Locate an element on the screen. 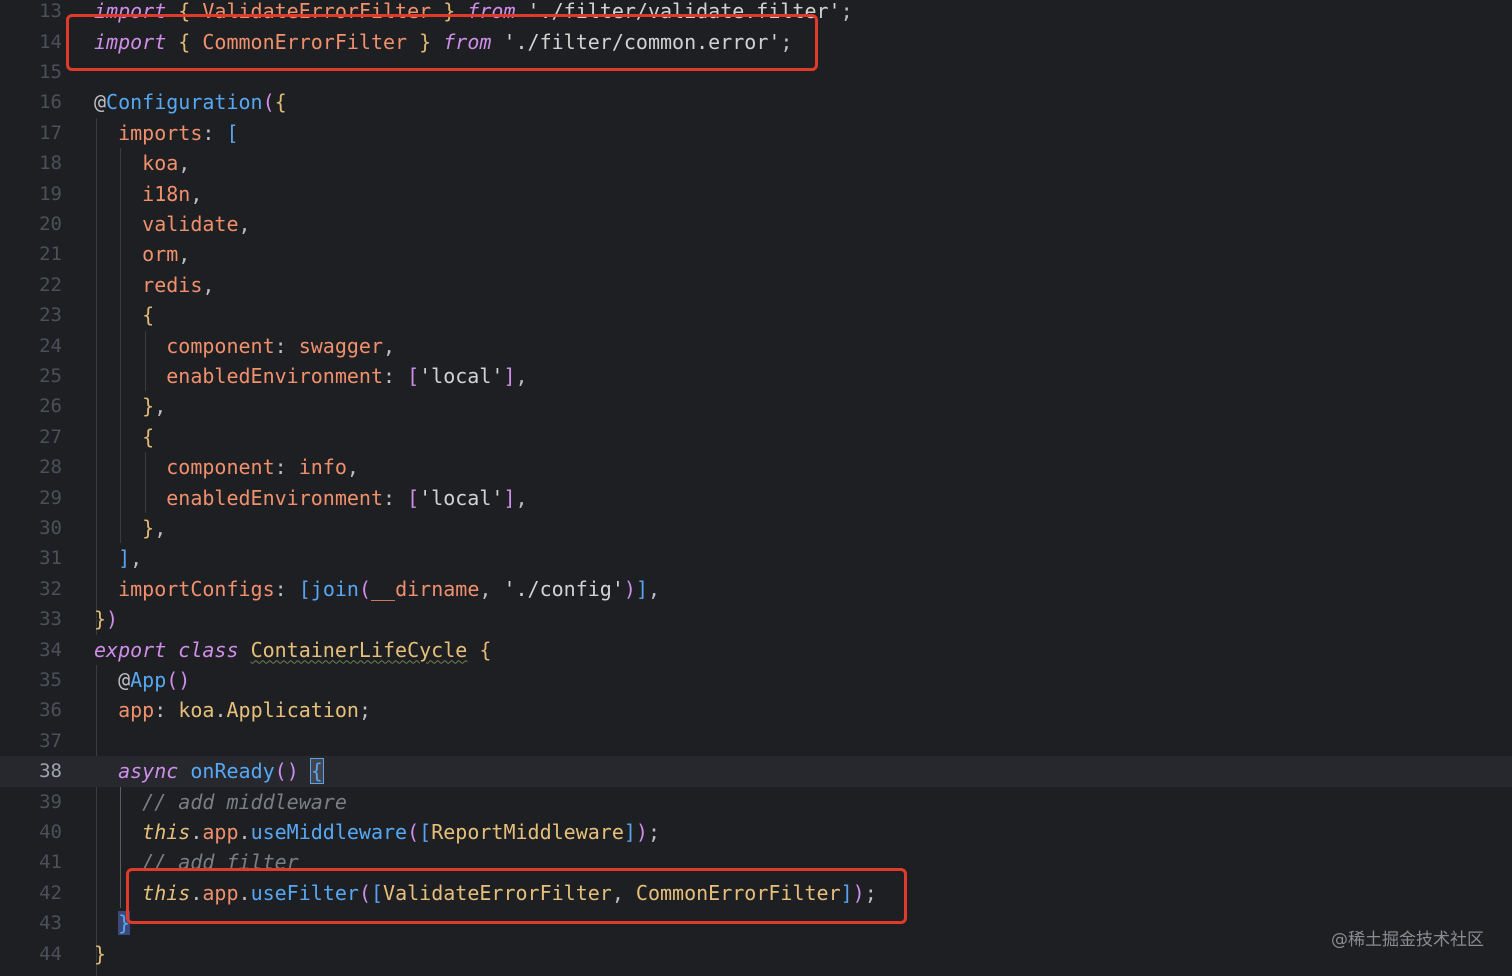  code-token: ReportMiddleware is located at coordinates (527, 832).